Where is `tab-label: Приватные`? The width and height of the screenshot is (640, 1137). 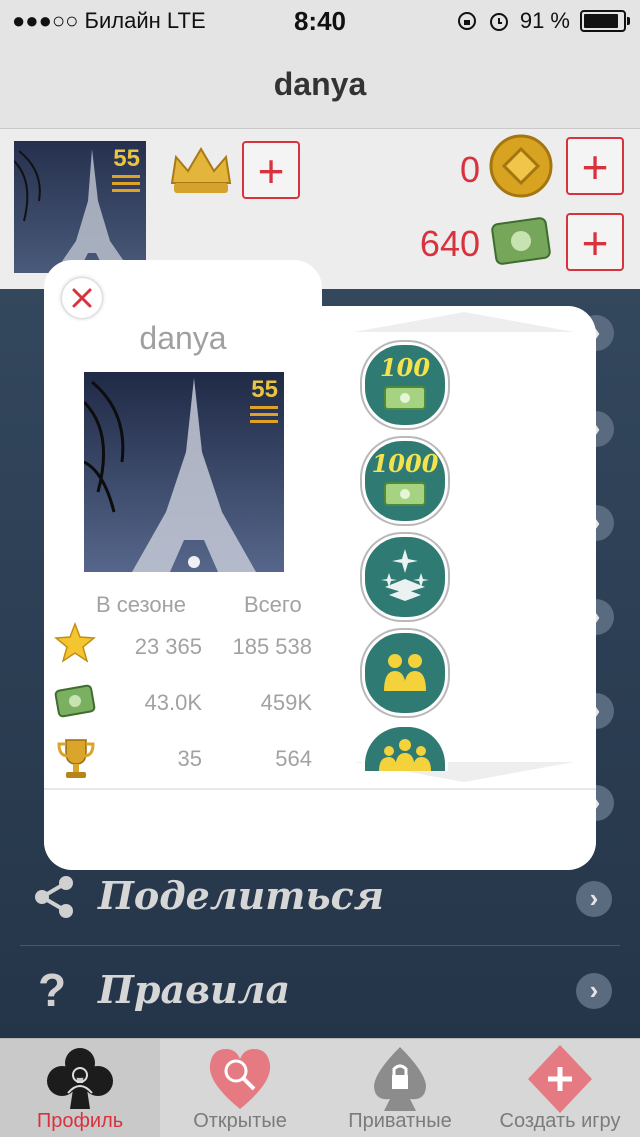 tab-label: Приватные is located at coordinates (400, 1121).